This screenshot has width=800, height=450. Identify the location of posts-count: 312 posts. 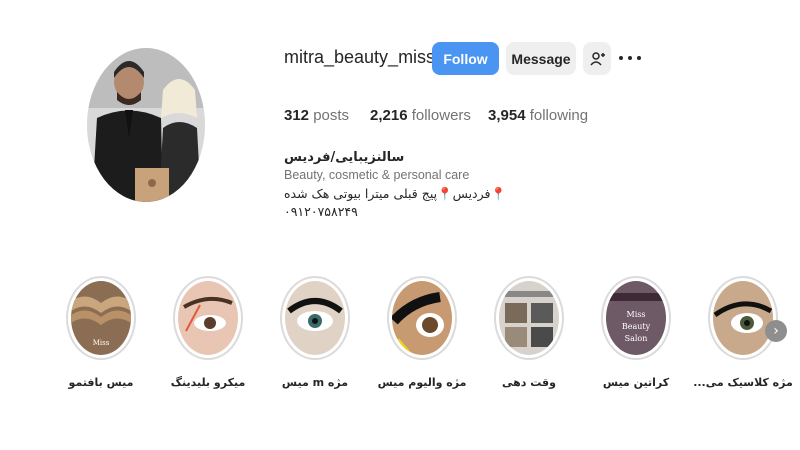
(316, 115).